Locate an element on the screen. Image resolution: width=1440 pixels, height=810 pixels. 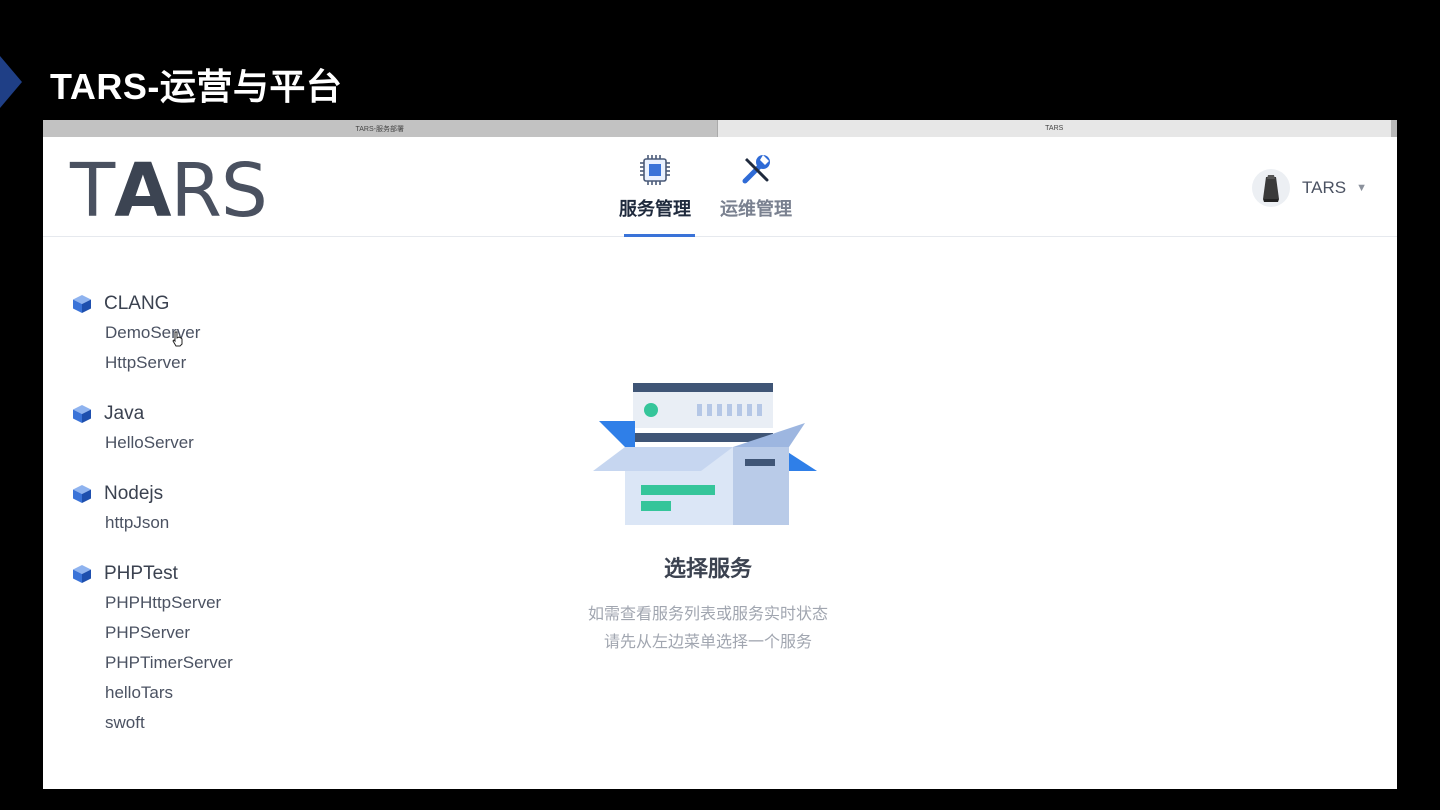
server-item-demoserver: DemoServer is located at coordinates (221, 333).